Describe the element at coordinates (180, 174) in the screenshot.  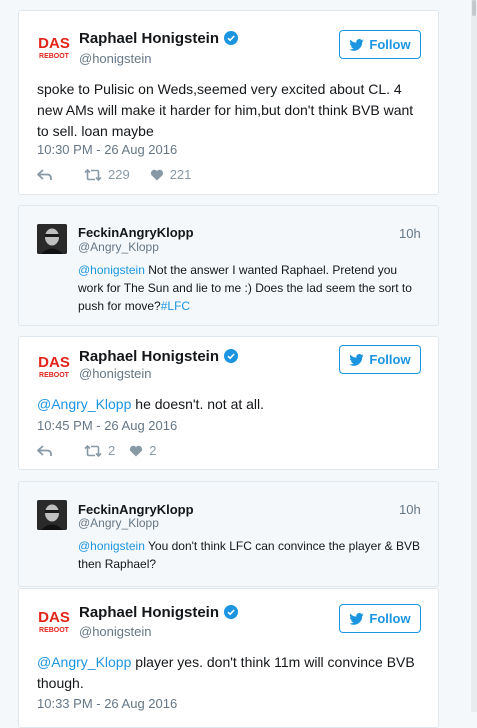
I see `like-count: 221` at that location.